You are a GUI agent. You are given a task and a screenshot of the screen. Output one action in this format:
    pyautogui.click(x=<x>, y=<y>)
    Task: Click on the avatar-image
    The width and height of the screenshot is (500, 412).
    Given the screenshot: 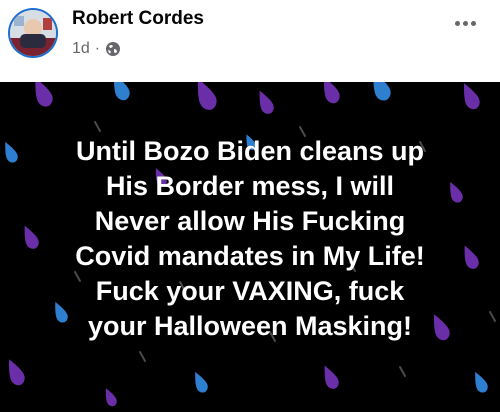 What is the action you would take?
    pyautogui.click(x=33, y=33)
    